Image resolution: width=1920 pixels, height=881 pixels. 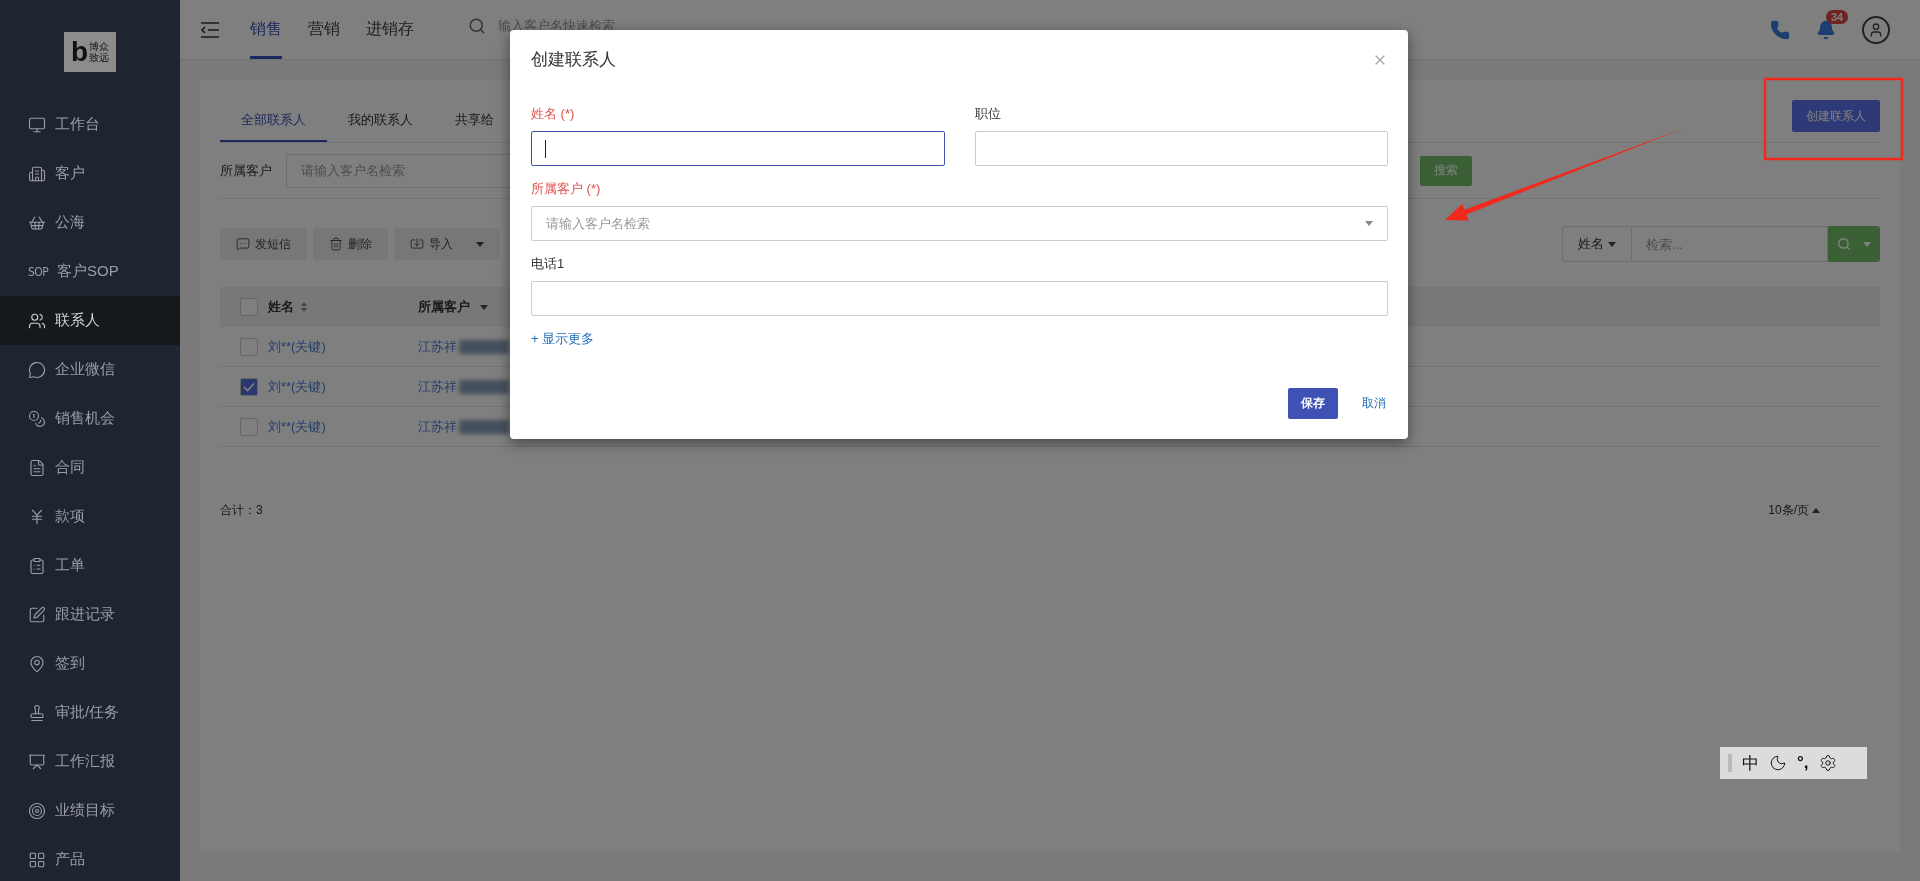 I want to click on logo-text: 博众致远, so click(x=99, y=52).